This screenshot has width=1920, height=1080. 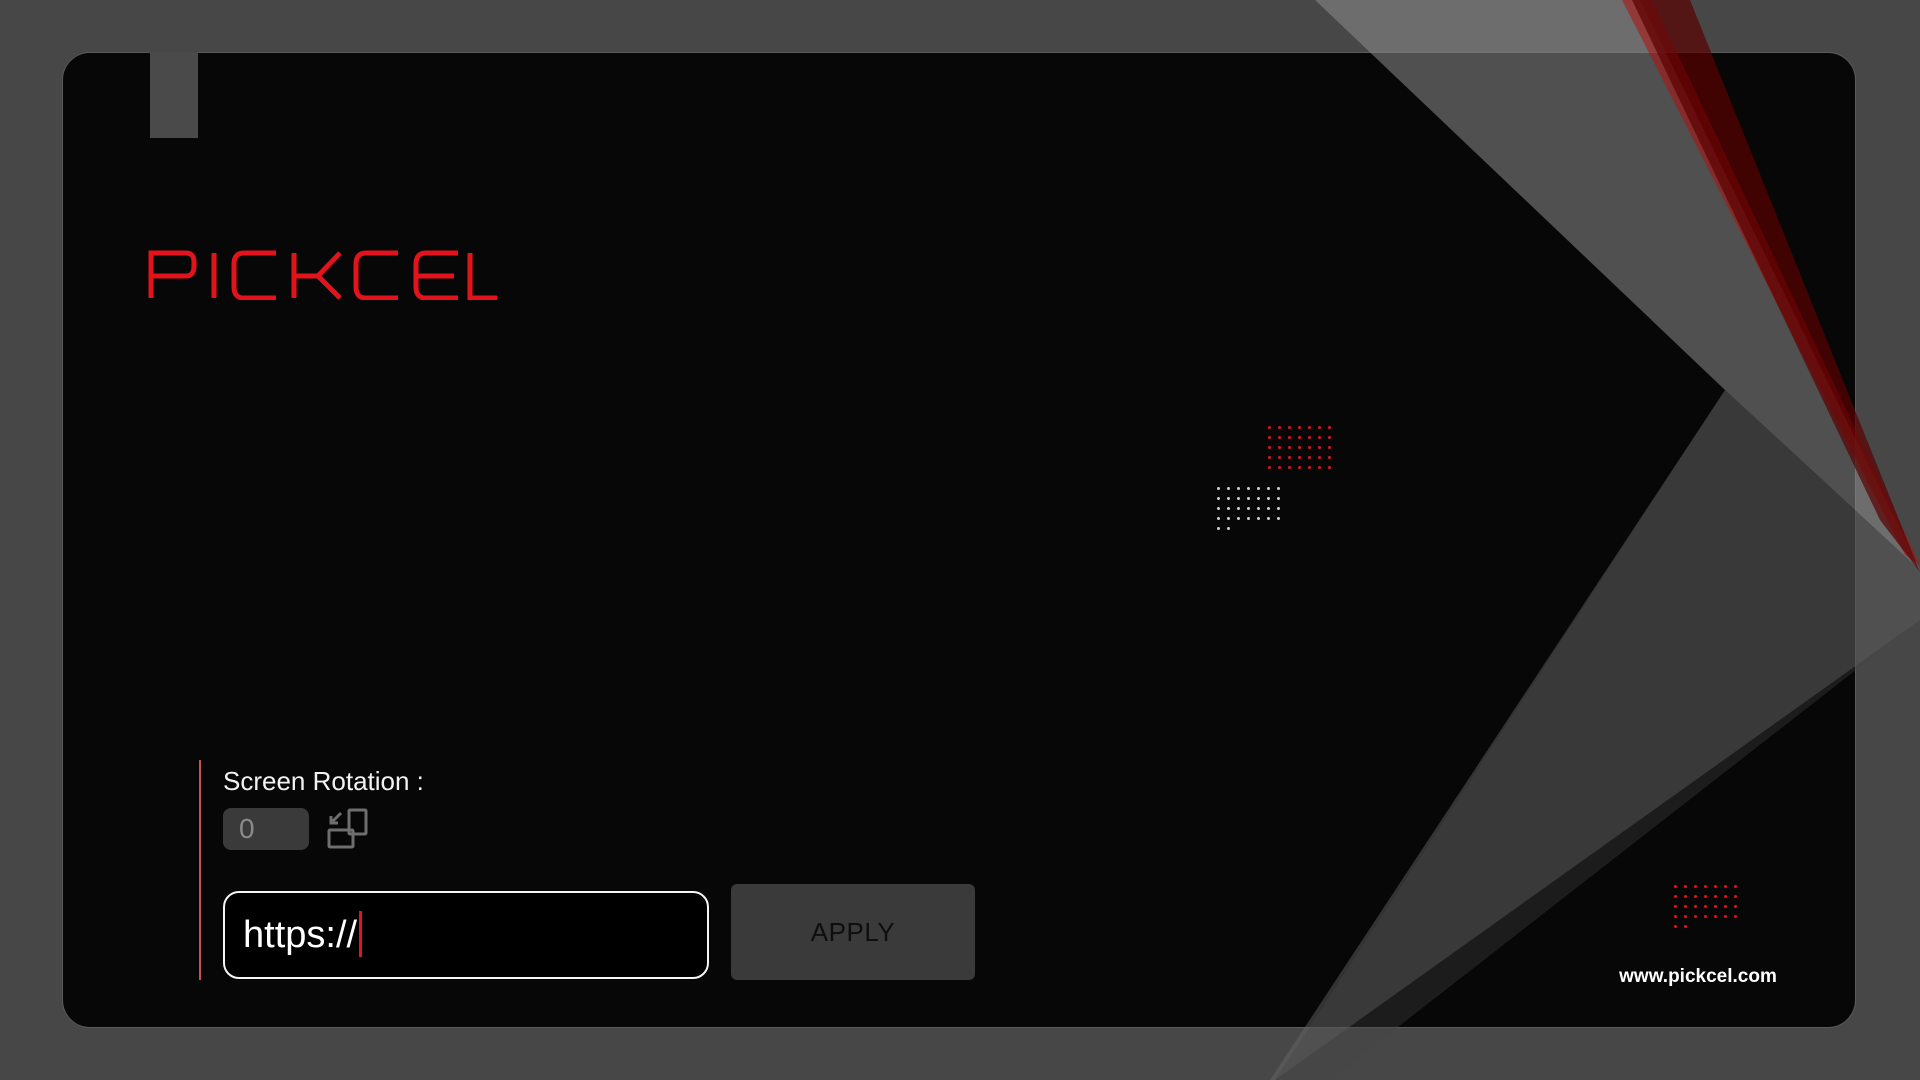 What do you see at coordinates (322, 275) in the screenshot?
I see `pickcel-logo` at bounding box center [322, 275].